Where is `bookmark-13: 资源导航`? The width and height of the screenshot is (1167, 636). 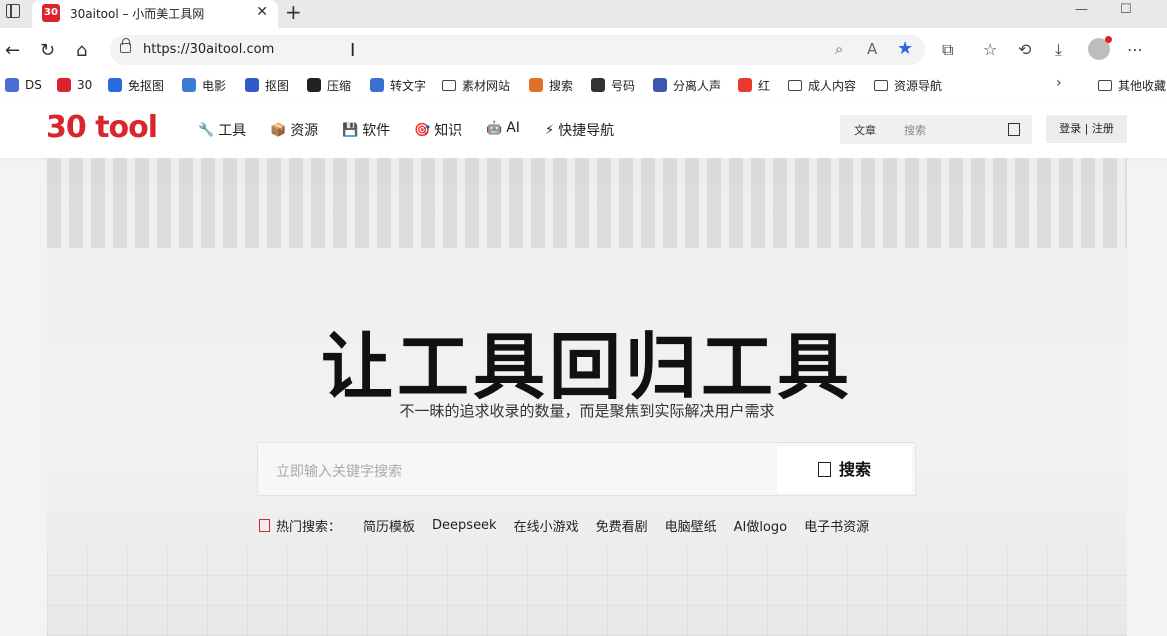 bookmark-13: 资源导航 is located at coordinates (908, 85).